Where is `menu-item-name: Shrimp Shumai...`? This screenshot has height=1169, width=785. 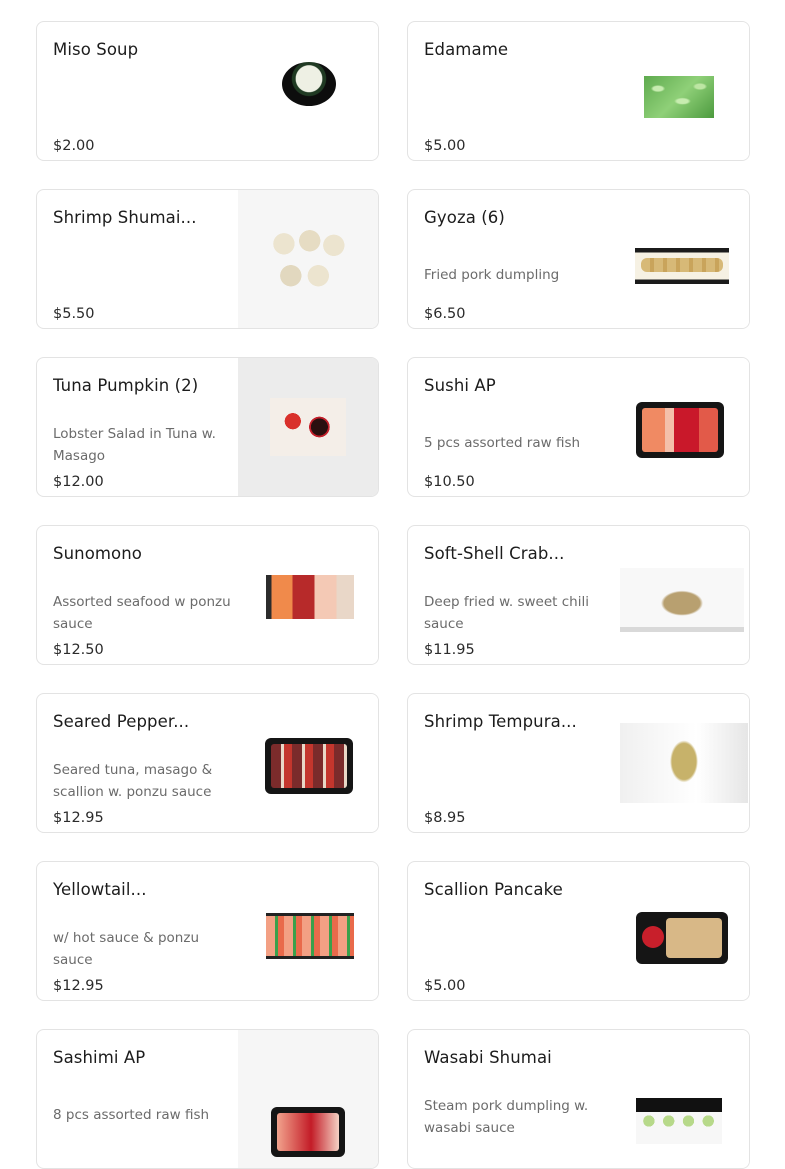 menu-item-name: Shrimp Shumai... is located at coordinates (125, 217).